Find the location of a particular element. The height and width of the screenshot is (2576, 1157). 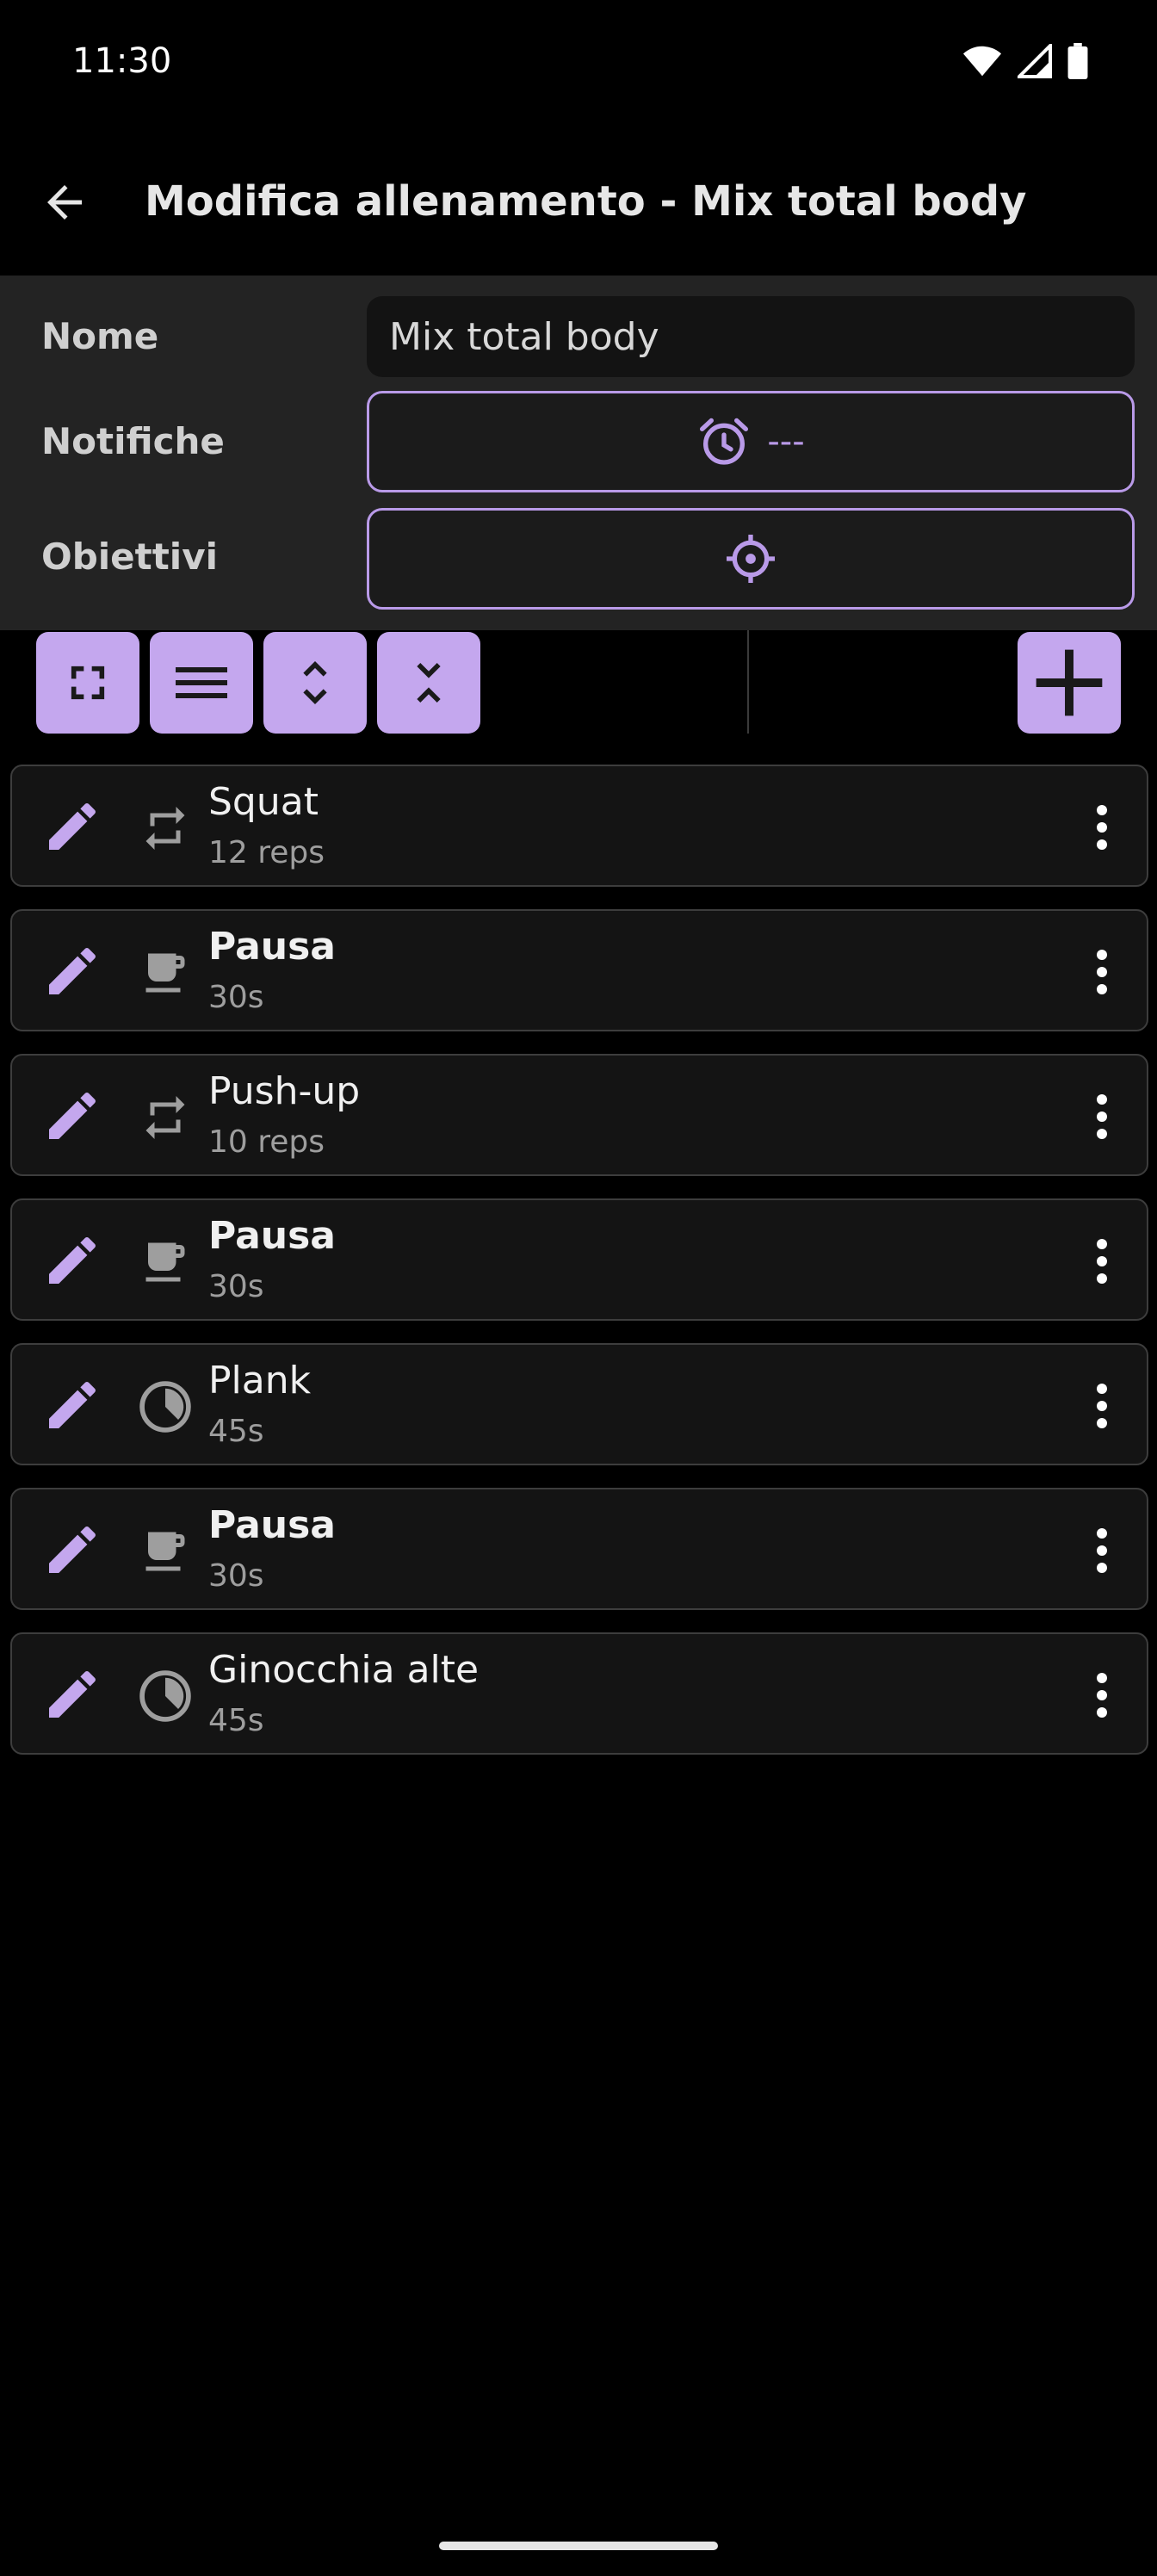

exercise-detail: 10 reps is located at coordinates (266, 1142).